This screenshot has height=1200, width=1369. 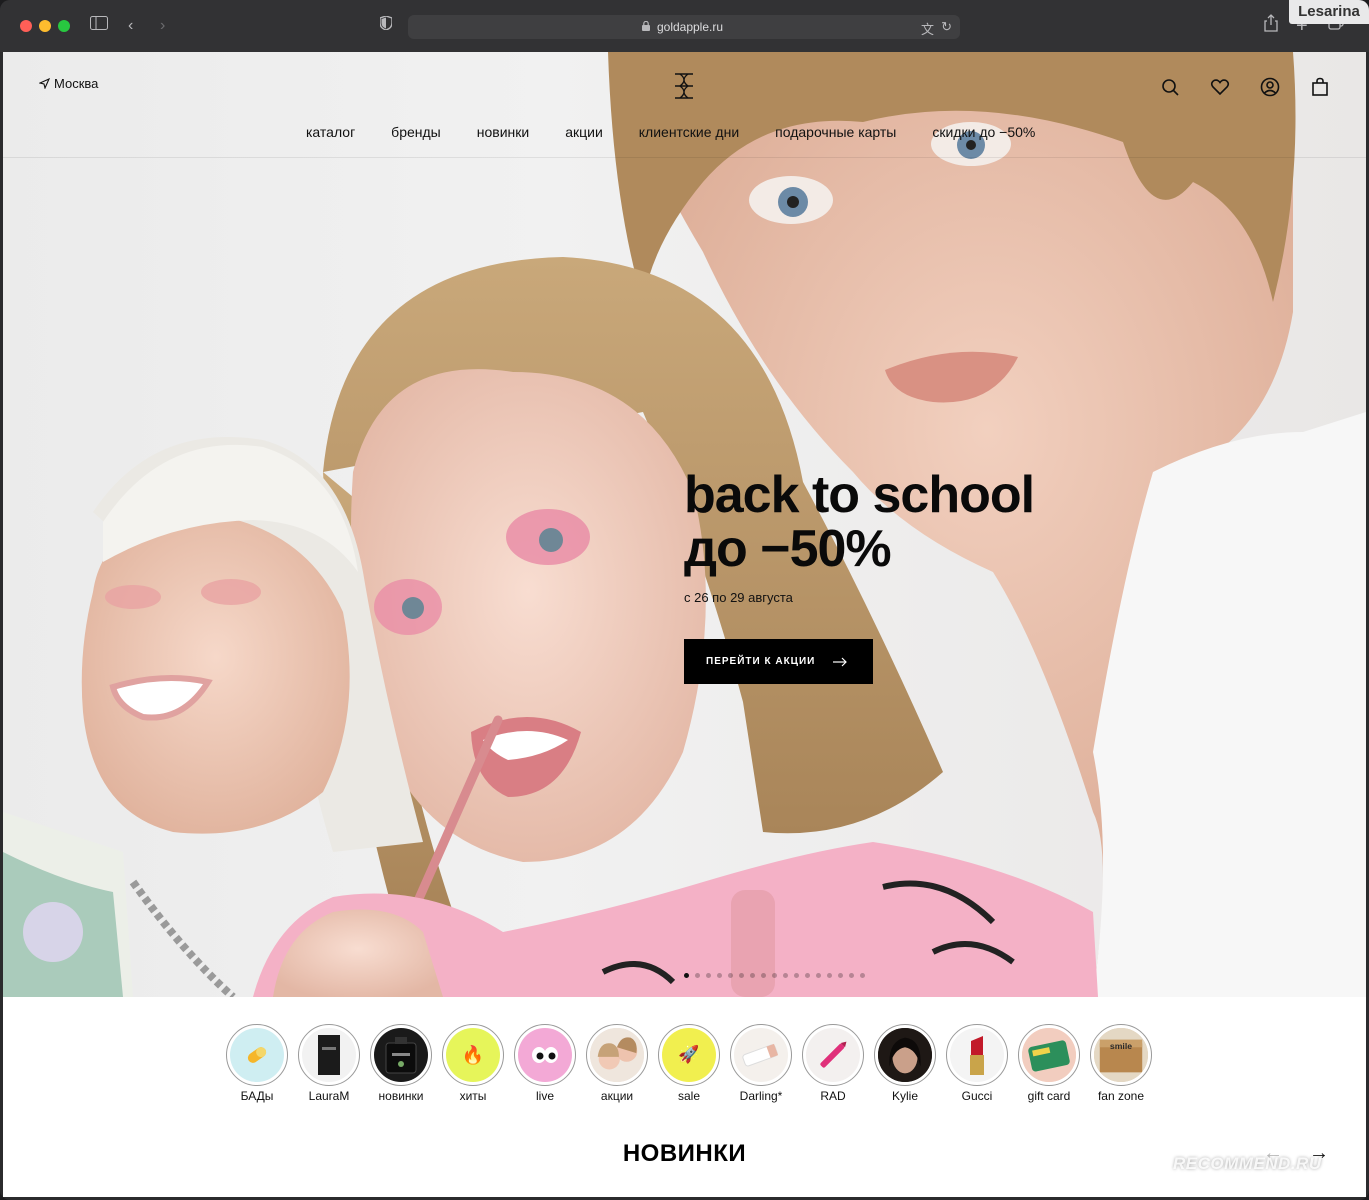 I want to click on favorites-heart-icon, so click(x=1220, y=87).